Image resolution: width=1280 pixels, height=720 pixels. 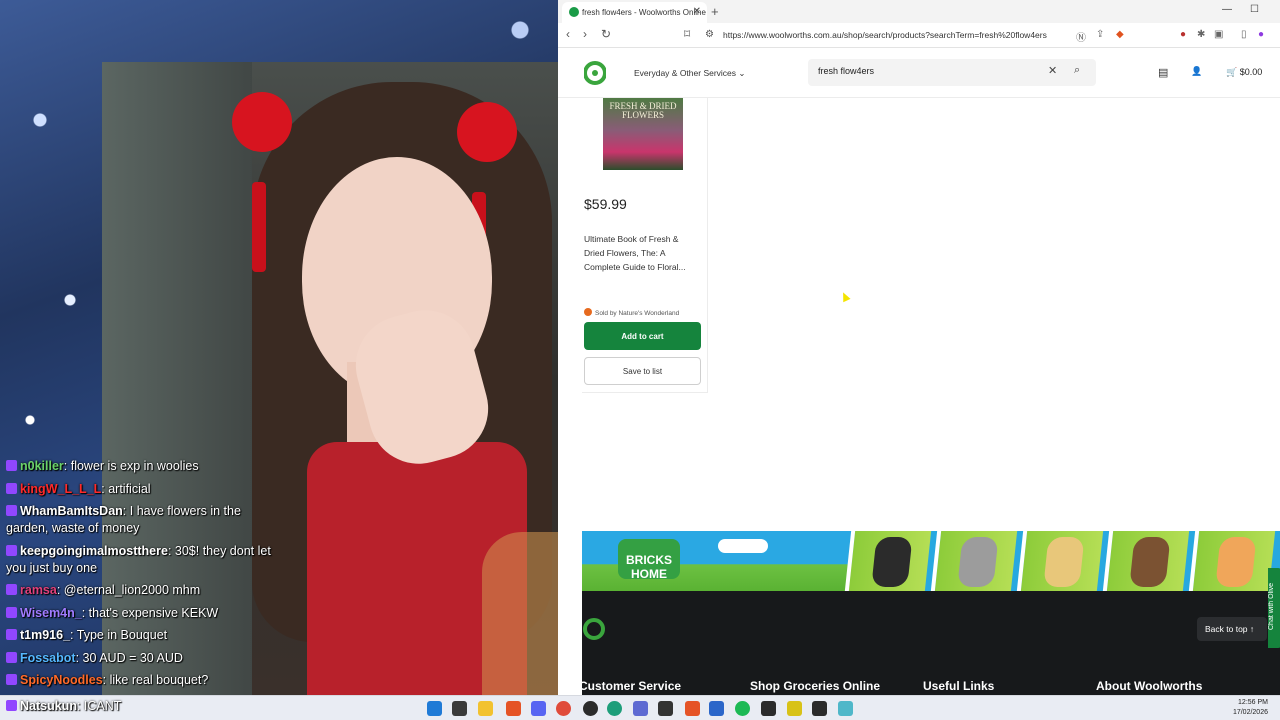 I want to click on app-yellow-icon, so click(x=794, y=708).